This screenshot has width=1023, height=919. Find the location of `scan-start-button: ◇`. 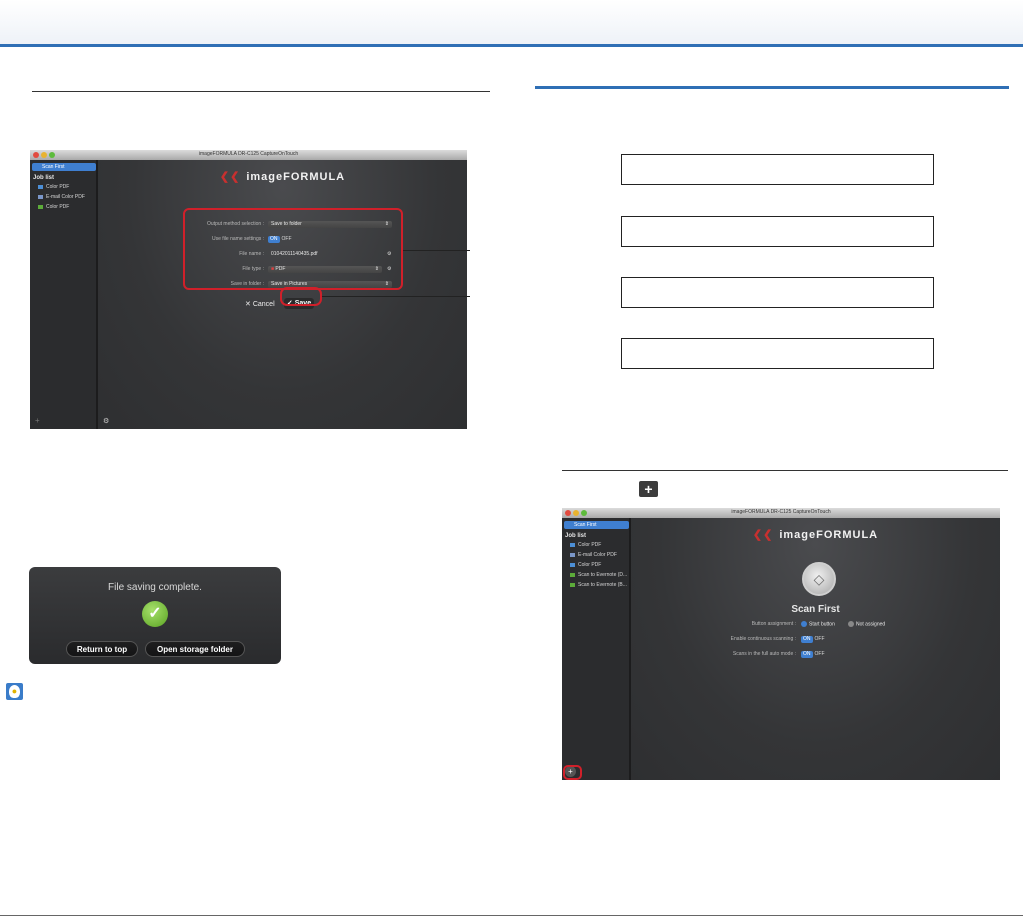

scan-start-button: ◇ is located at coordinates (819, 579).